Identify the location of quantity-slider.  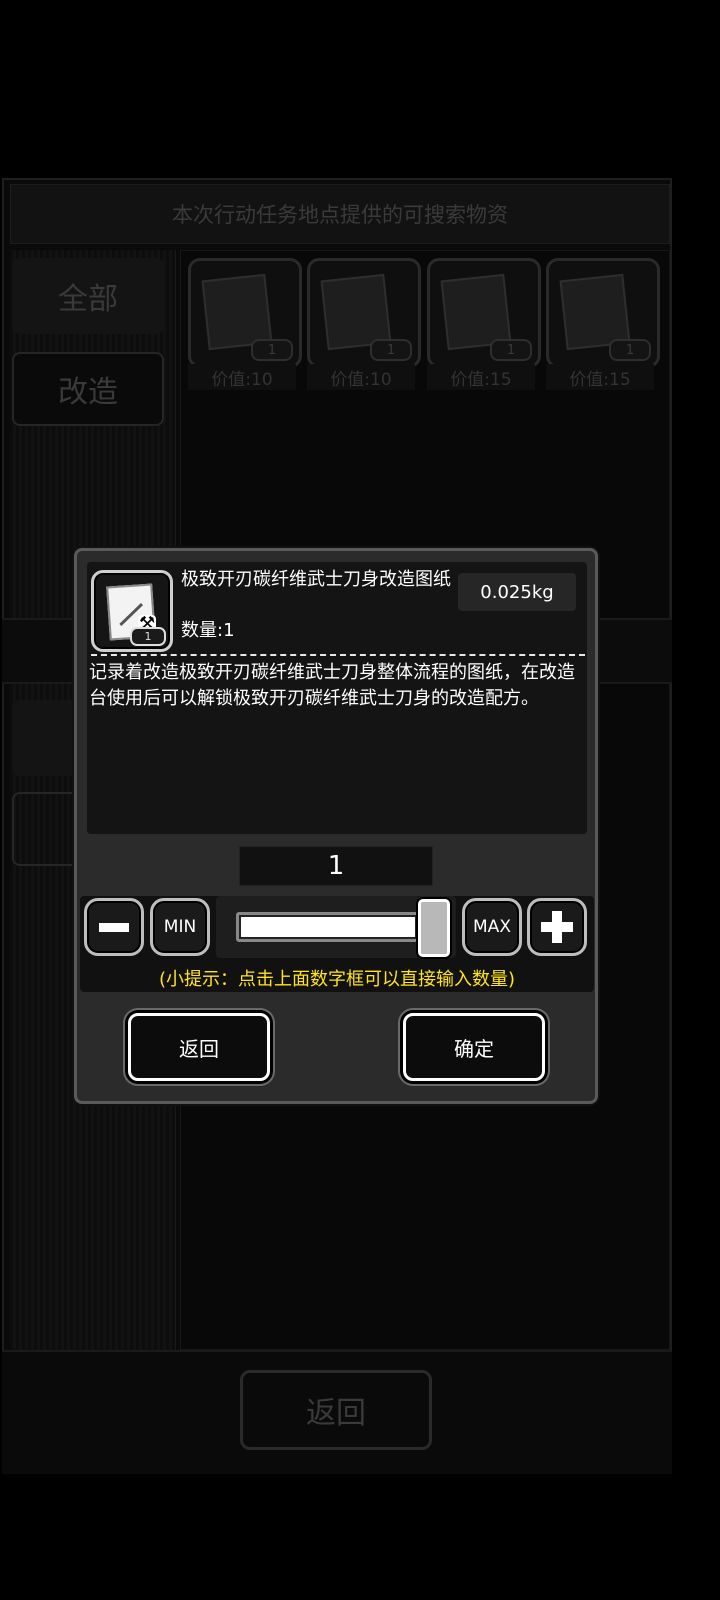
(328, 927).